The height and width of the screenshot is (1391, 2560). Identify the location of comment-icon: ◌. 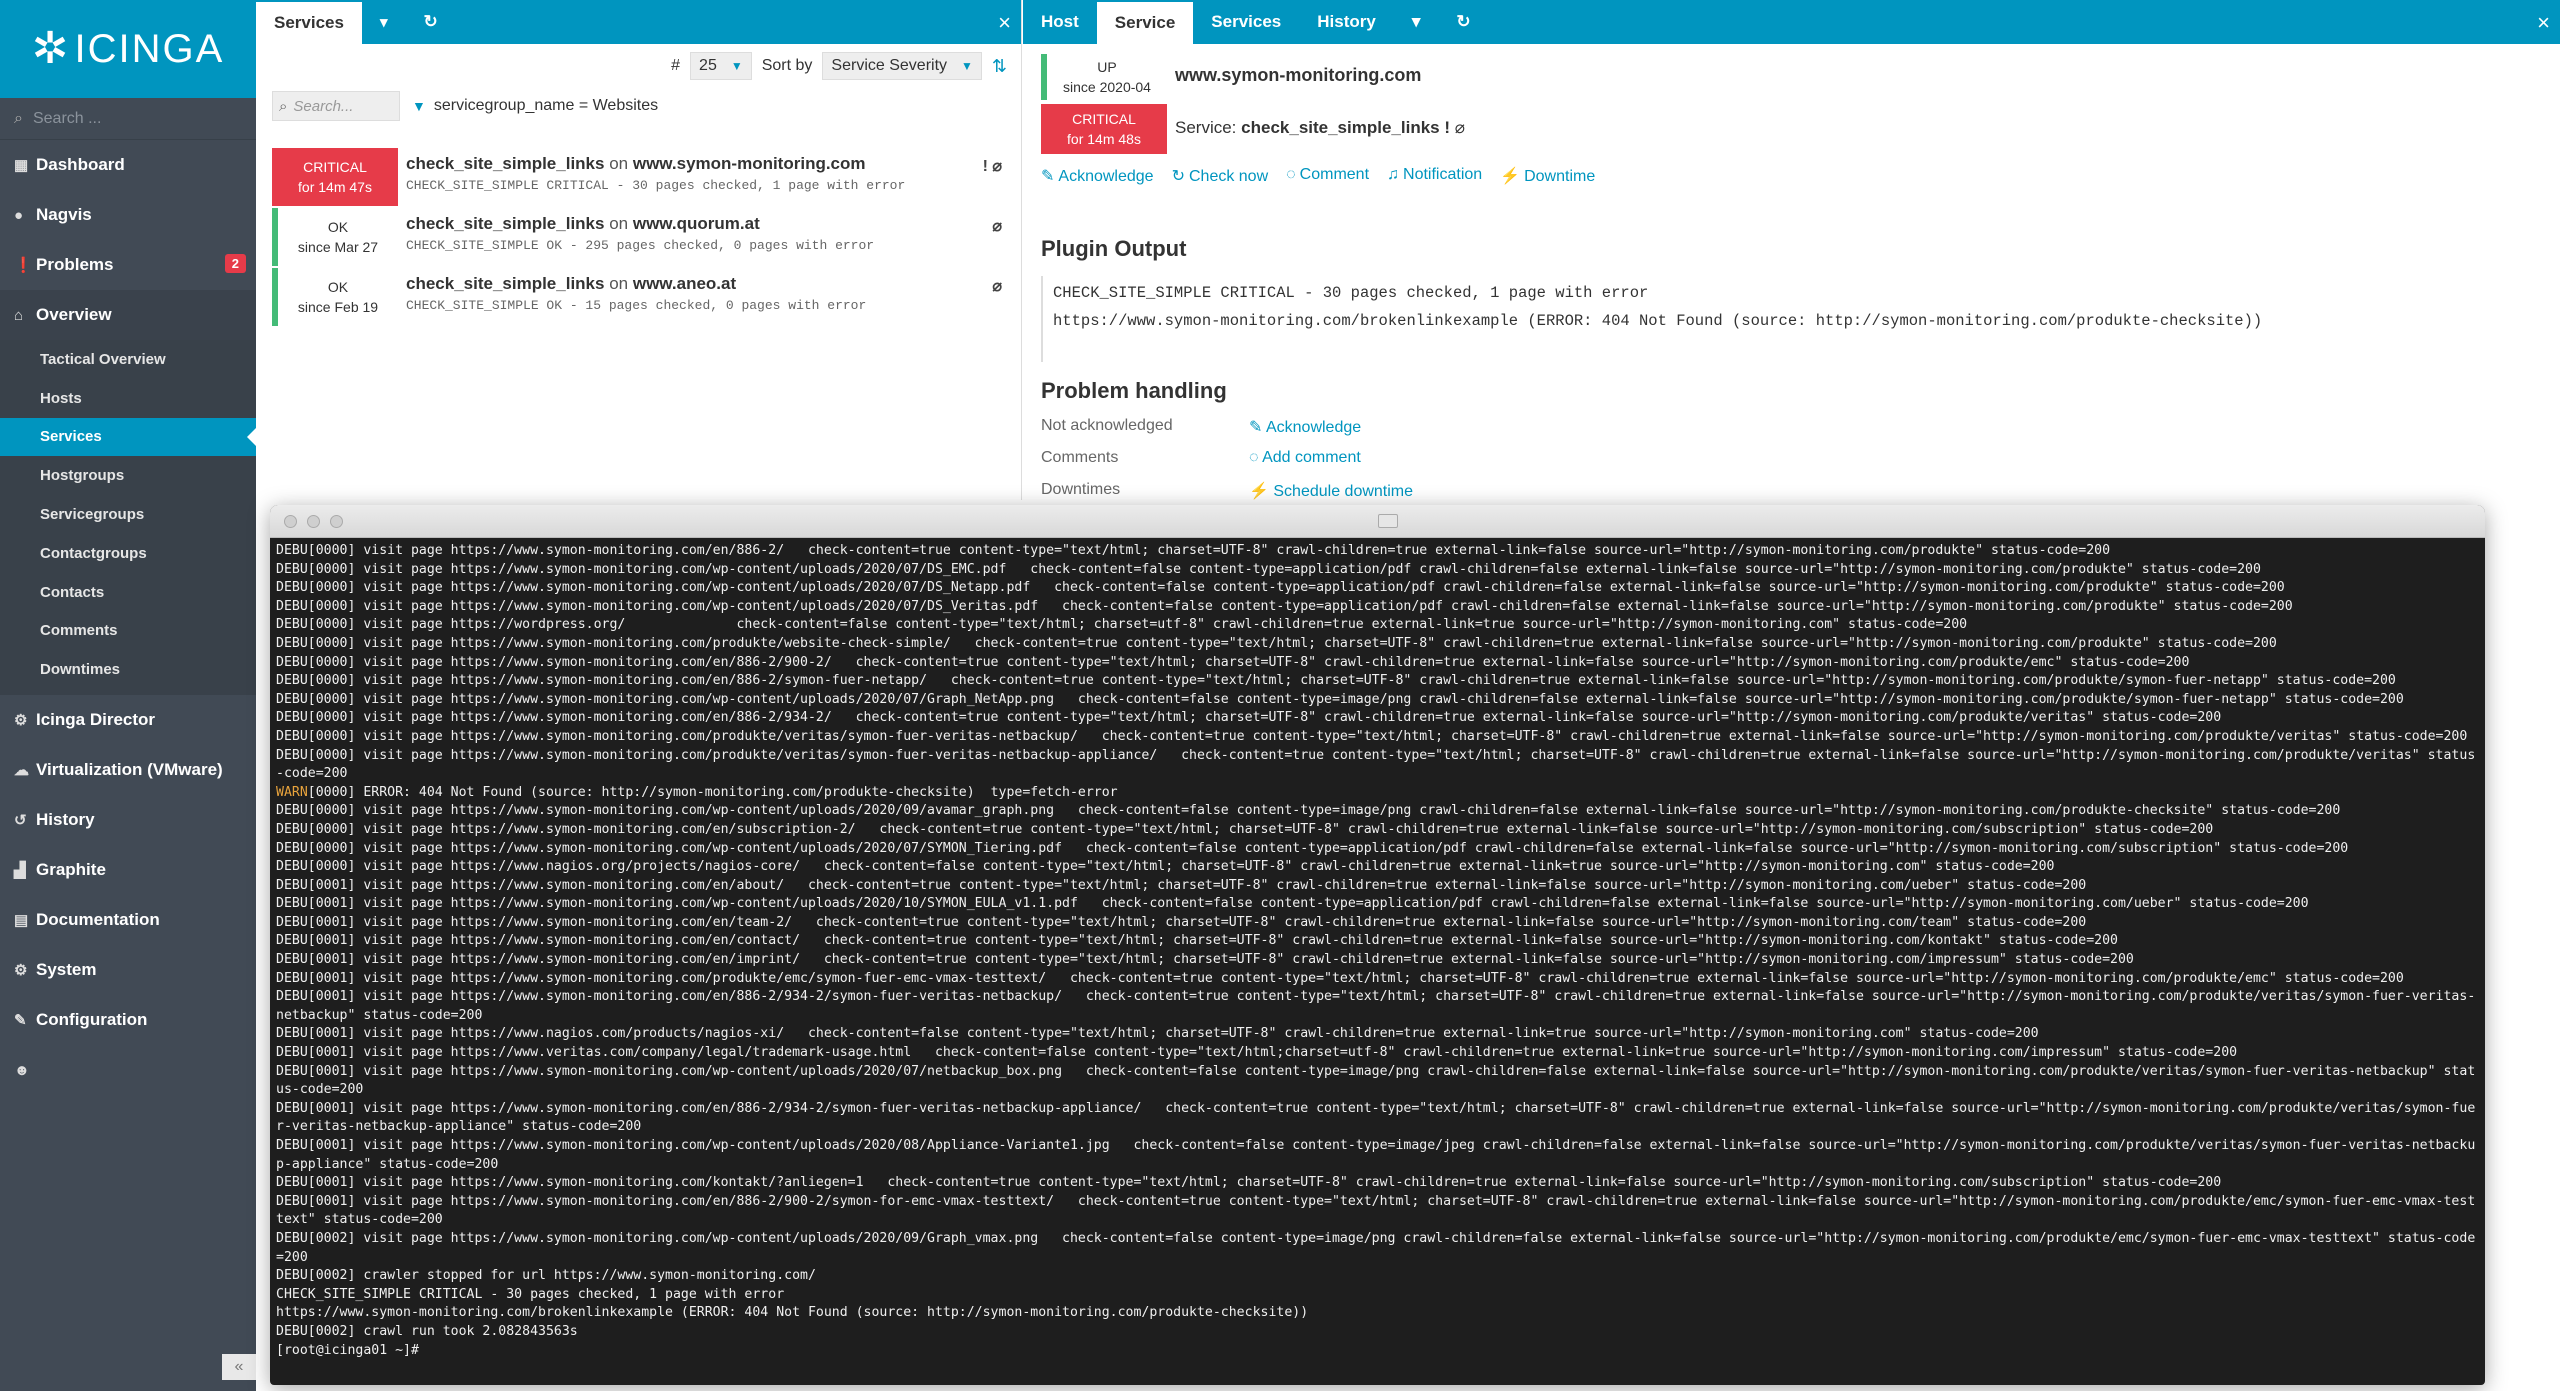
(1291, 174).